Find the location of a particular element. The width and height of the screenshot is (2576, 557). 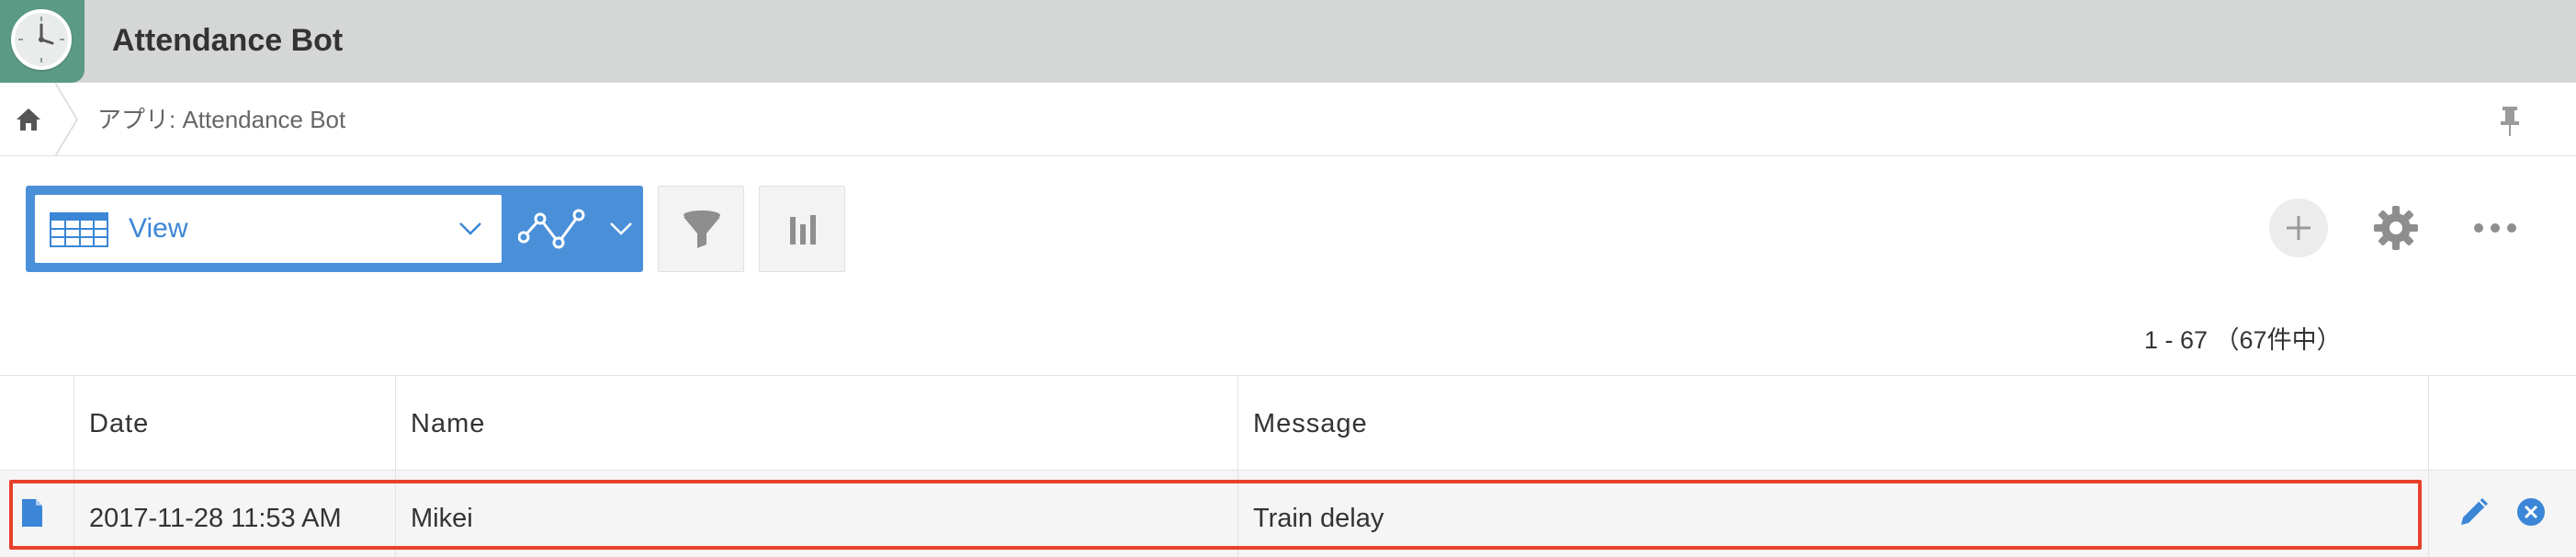

column-header-label: Message is located at coordinates (1310, 423).